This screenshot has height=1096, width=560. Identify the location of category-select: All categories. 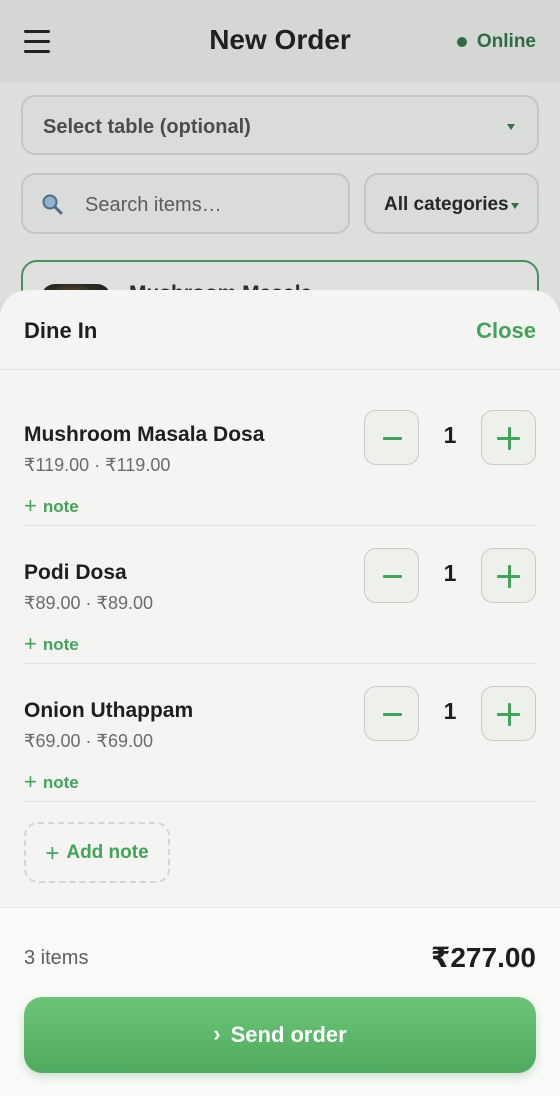
(451, 203).